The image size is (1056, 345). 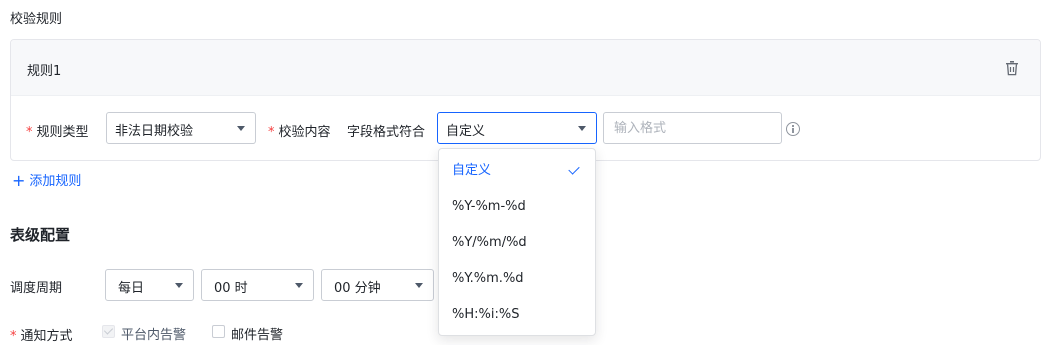 What do you see at coordinates (40, 235) in the screenshot?
I see `table-config-title: 表级配置` at bounding box center [40, 235].